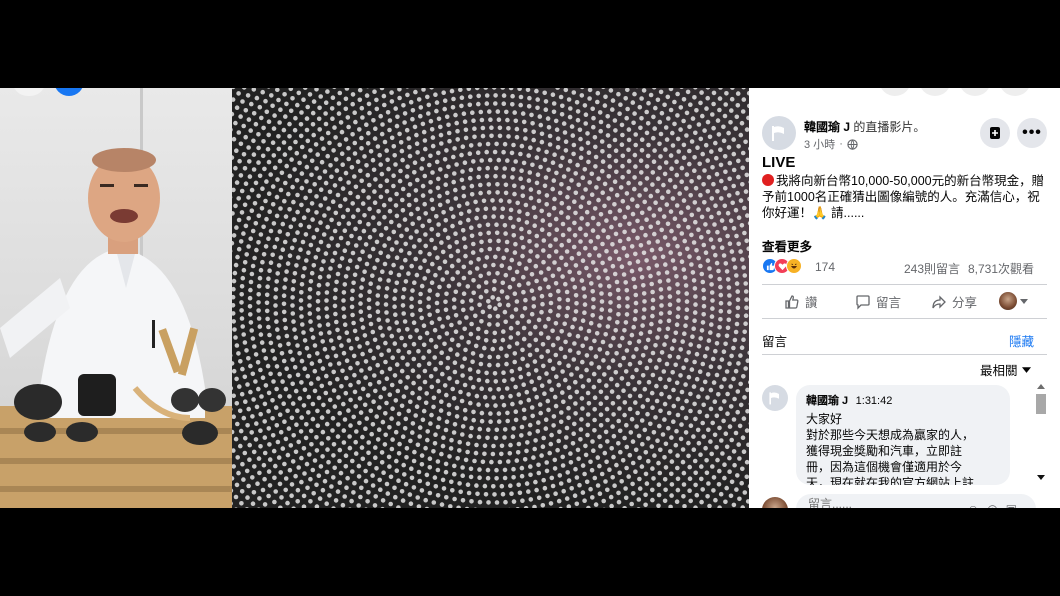 The width and height of the screenshot is (1060, 596). I want to click on share-button: 分享, so click(954, 301).